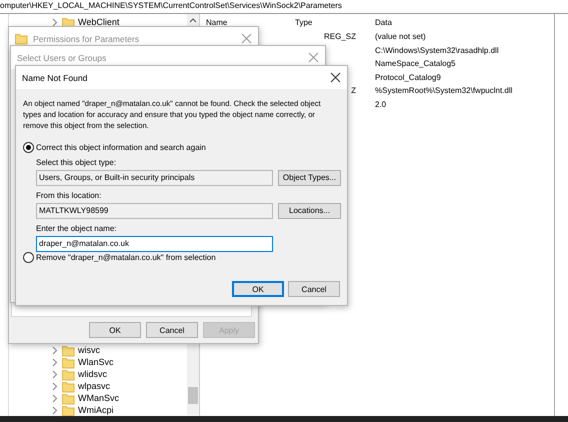 This screenshot has height=422, width=568. Describe the element at coordinates (322, 22) in the screenshot. I see `column-header: Type` at that location.